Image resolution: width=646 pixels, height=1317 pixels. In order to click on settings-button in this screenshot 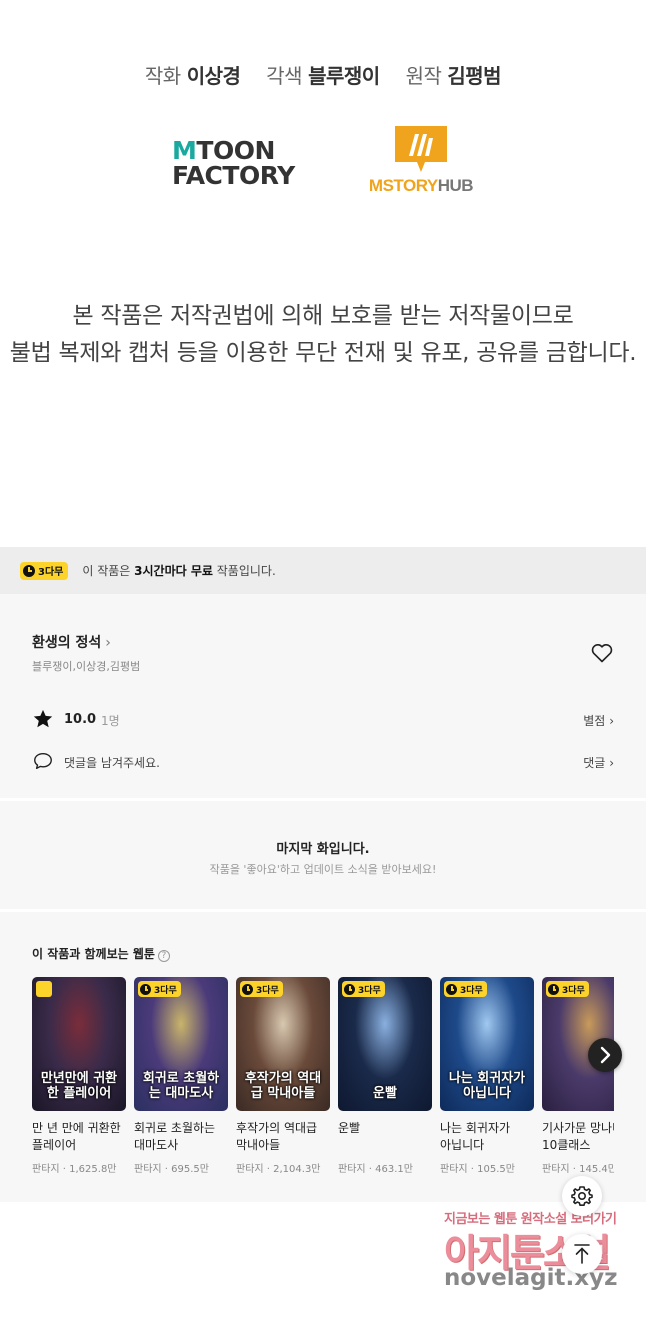, I will do `click(582, 1196)`.